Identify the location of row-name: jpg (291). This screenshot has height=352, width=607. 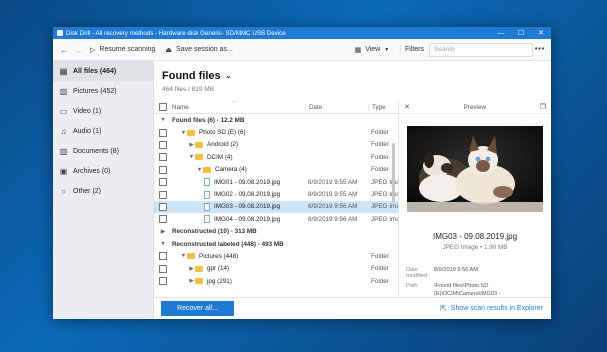
(219, 281).